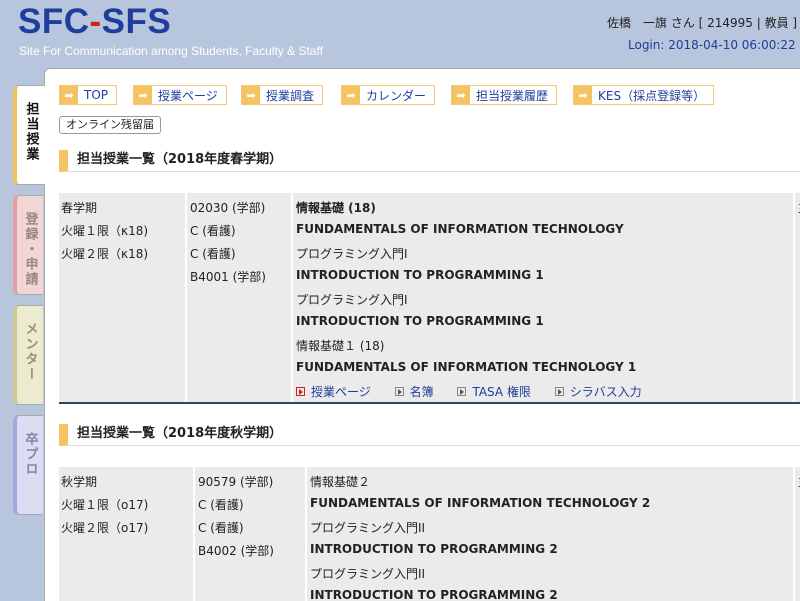 The height and width of the screenshot is (601, 800). Describe the element at coordinates (79, 482) in the screenshot. I see `term-label: 秋学期` at that location.